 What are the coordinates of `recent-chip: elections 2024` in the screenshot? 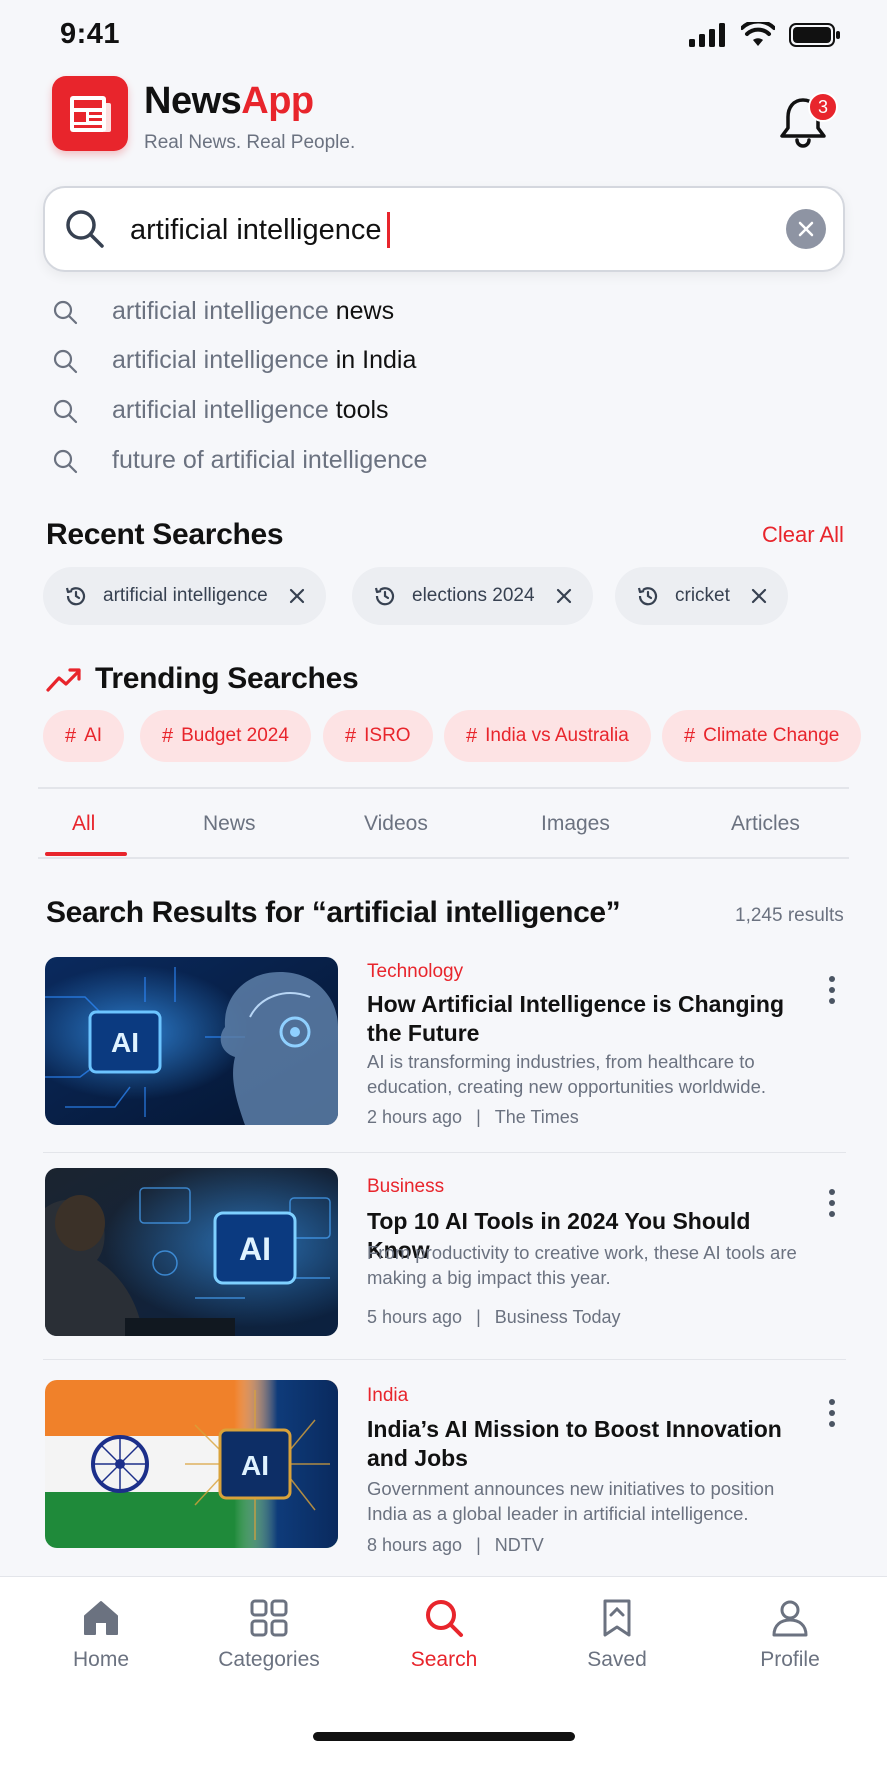 It's located at (472, 596).